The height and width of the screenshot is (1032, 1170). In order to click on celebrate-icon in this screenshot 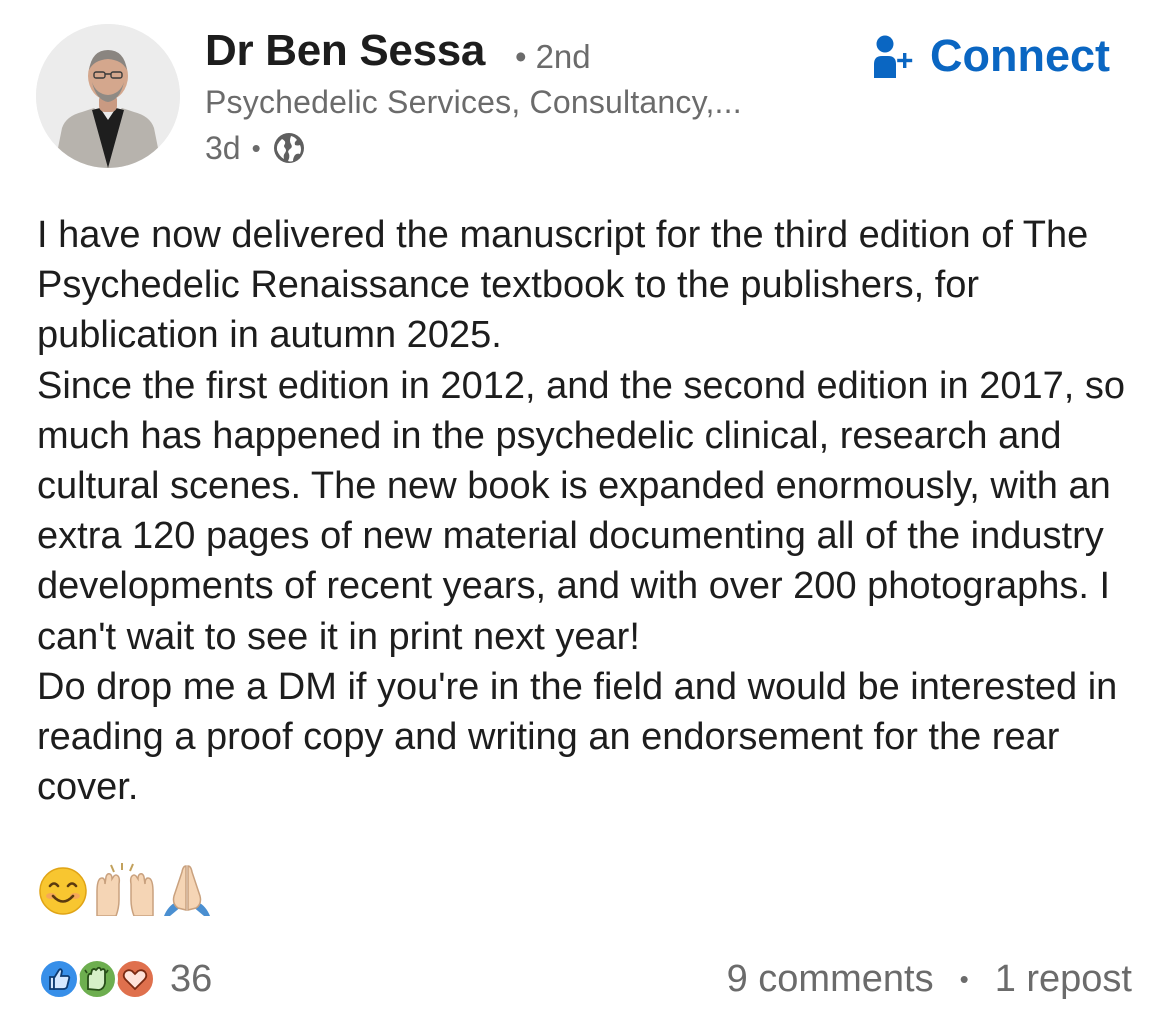, I will do `click(97, 979)`.